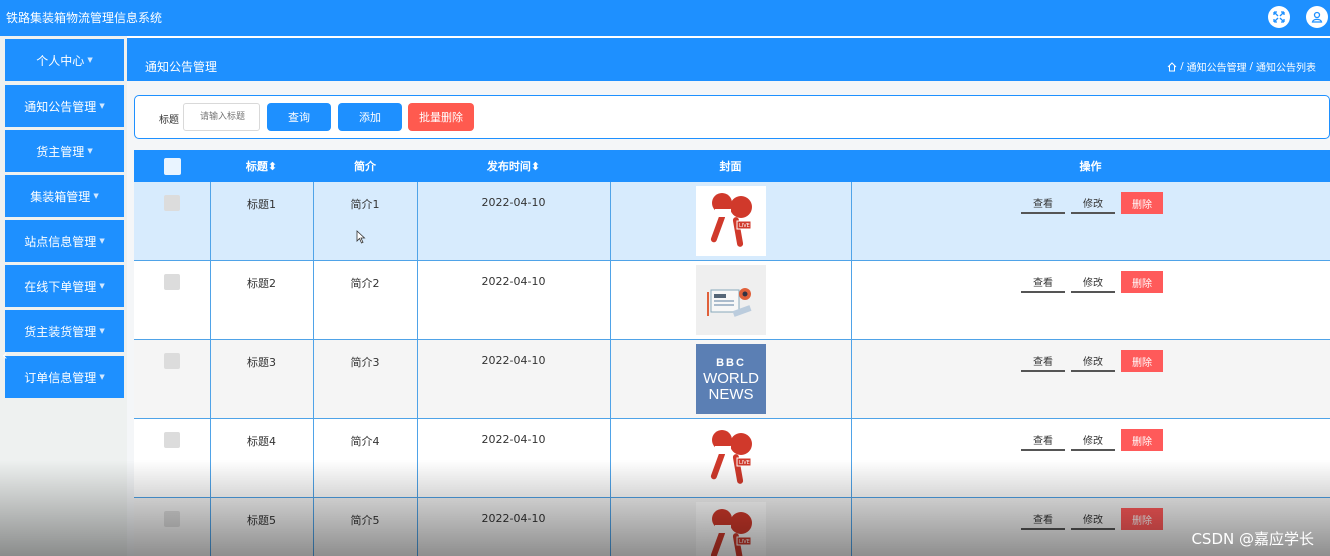 The image size is (1330, 556). I want to click on sidebar-item-personal-center: 个人中心 ▼, so click(64, 60).